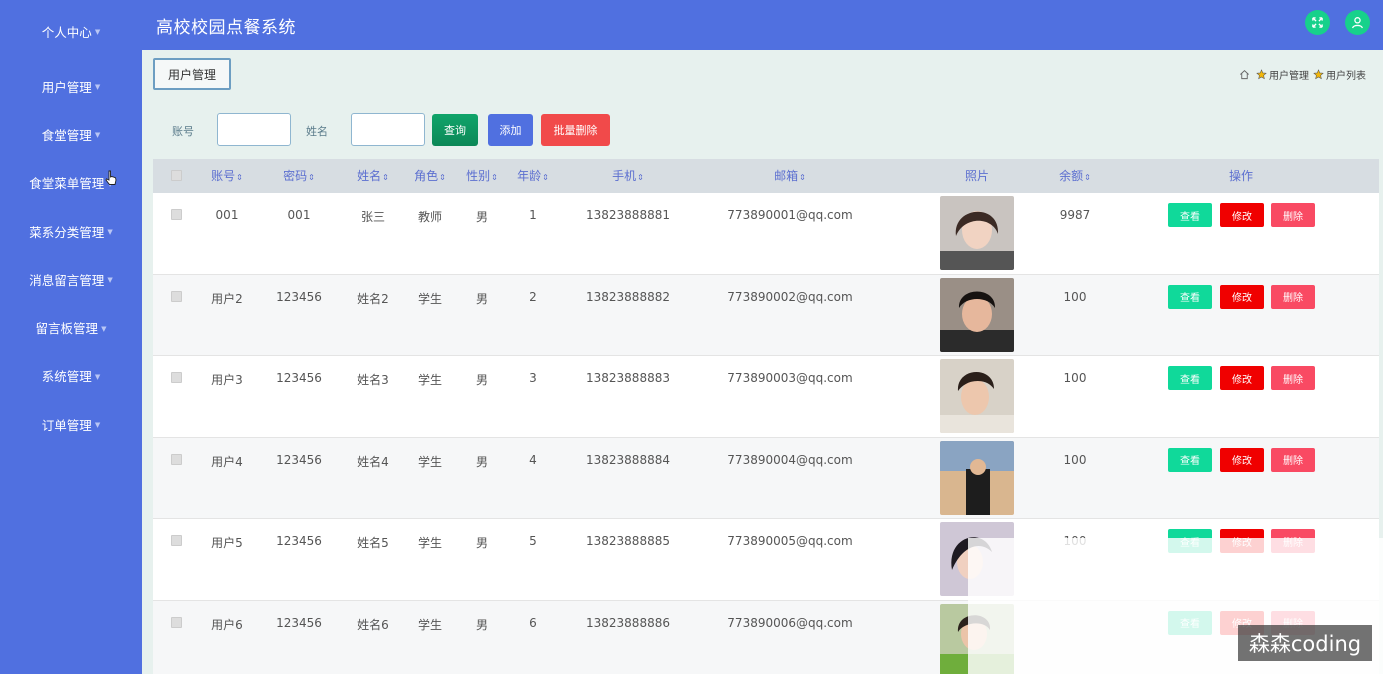 The width and height of the screenshot is (1383, 674). What do you see at coordinates (790, 378) in the screenshot?
I see `cell-email: 773890003@qq.com` at bounding box center [790, 378].